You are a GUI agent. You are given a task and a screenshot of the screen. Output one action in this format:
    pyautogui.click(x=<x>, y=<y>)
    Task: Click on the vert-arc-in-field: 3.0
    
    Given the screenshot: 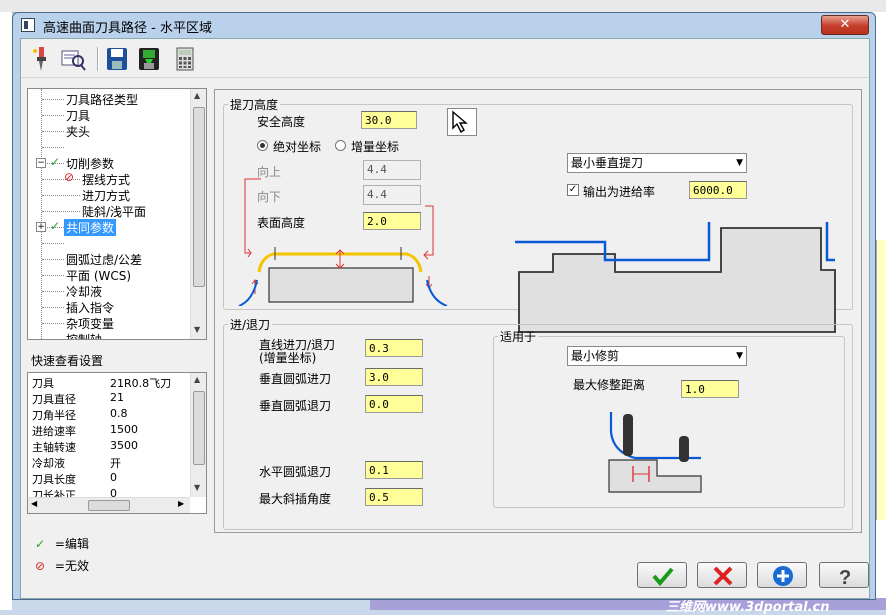 What is the action you would take?
    pyautogui.click(x=394, y=377)
    